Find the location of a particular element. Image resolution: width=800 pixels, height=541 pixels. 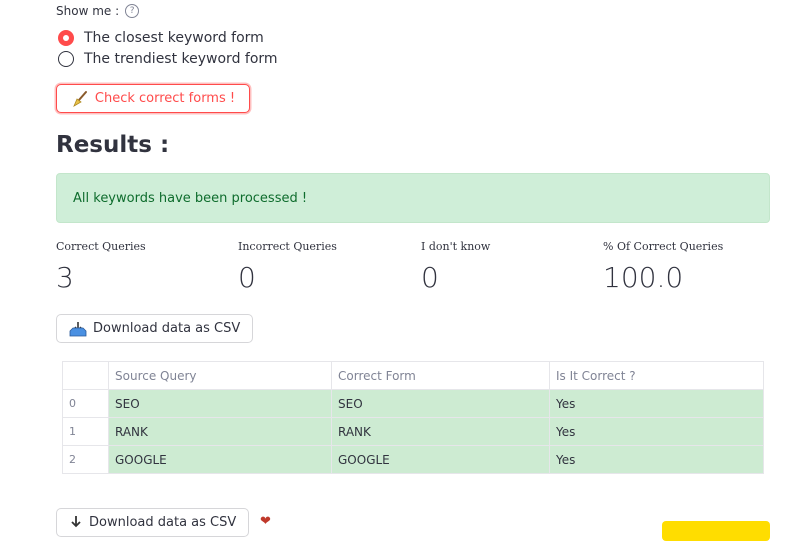

table-row: 1 RANK RANK Yes is located at coordinates (413, 431).